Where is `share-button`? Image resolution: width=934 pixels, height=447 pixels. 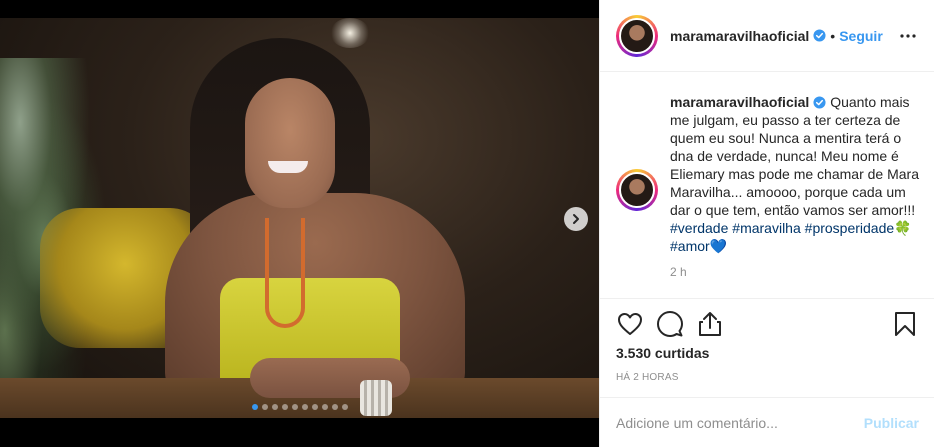 share-button is located at coordinates (710, 324).